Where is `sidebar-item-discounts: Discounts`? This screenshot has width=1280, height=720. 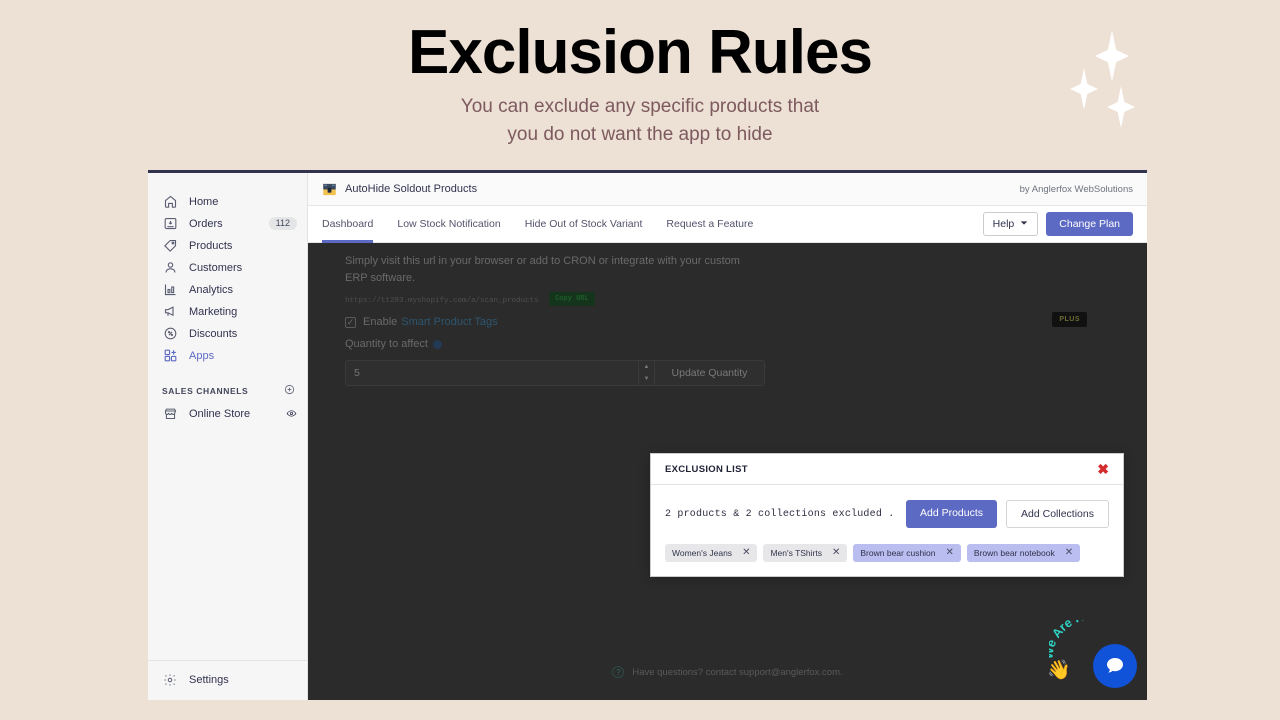
sidebar-item-discounts: Discounts is located at coordinates (227, 333).